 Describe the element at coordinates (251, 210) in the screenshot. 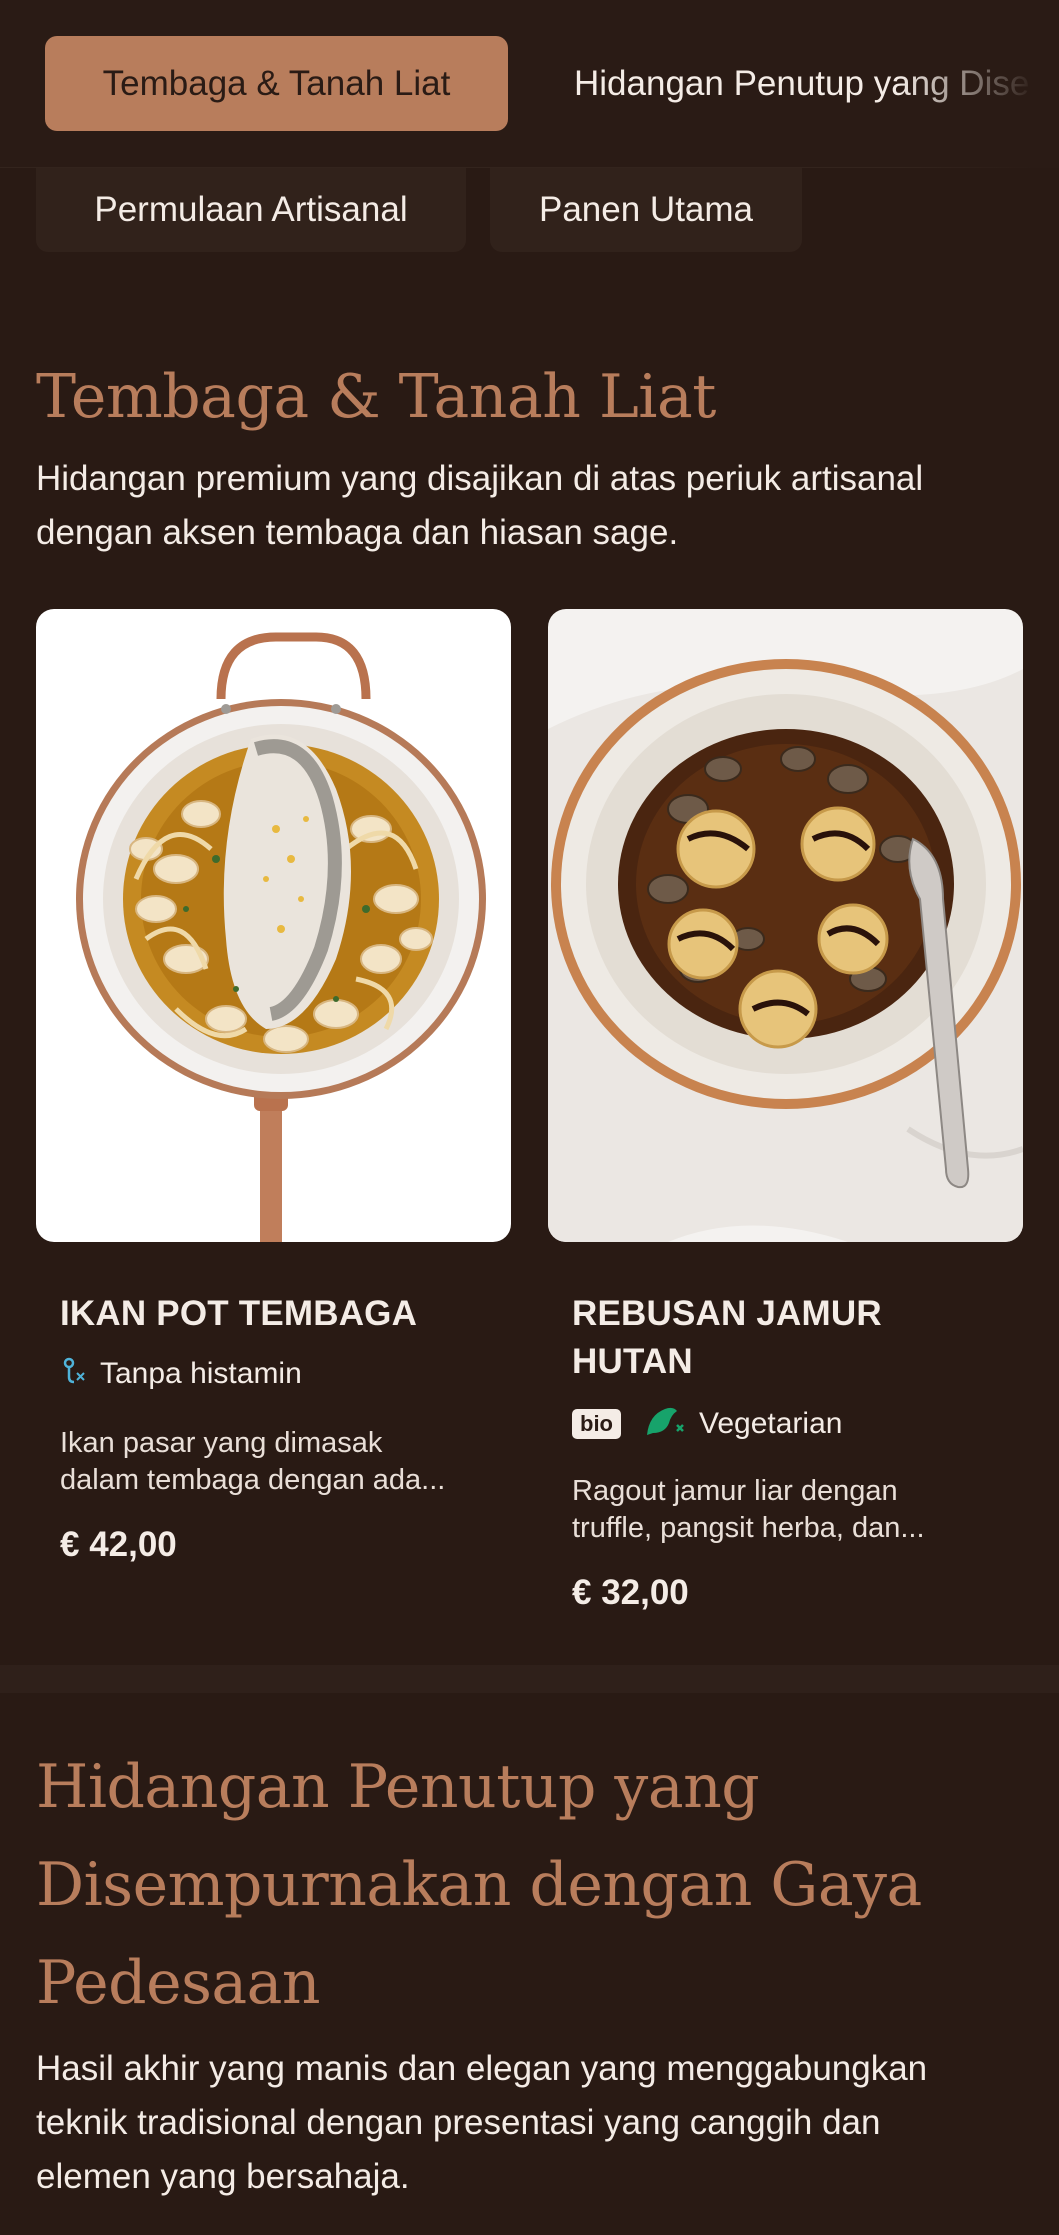

I see `tab-artisanal-starters: Permulaan Artisanal` at that location.